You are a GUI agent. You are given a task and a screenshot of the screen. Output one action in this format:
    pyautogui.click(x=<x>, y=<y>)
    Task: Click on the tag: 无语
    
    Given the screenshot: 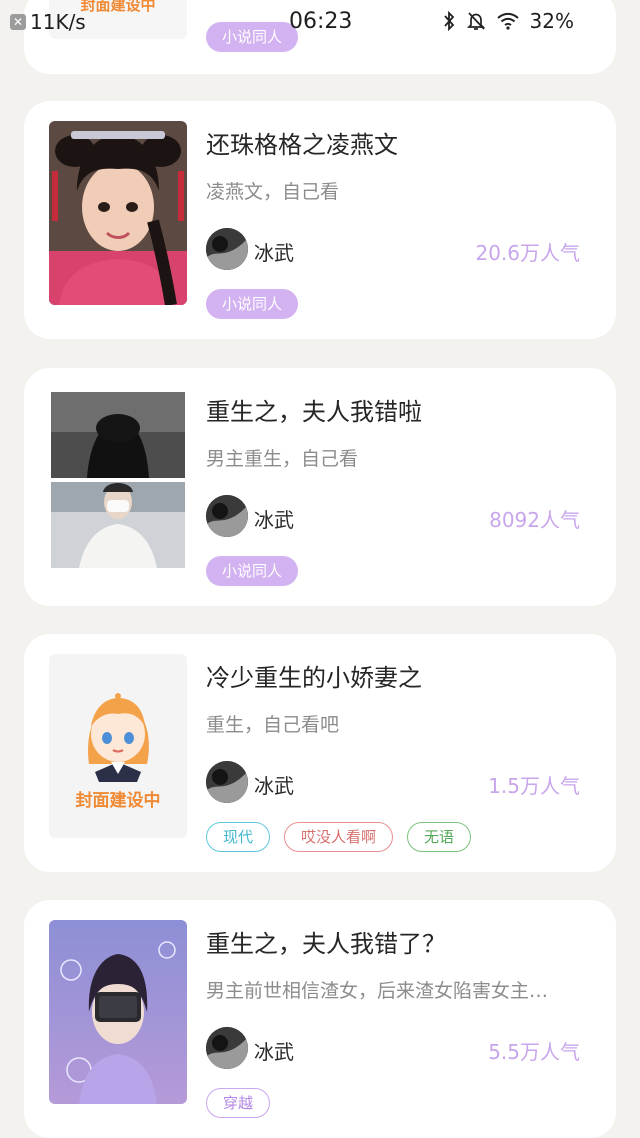 What is the action you would take?
    pyautogui.click(x=439, y=837)
    